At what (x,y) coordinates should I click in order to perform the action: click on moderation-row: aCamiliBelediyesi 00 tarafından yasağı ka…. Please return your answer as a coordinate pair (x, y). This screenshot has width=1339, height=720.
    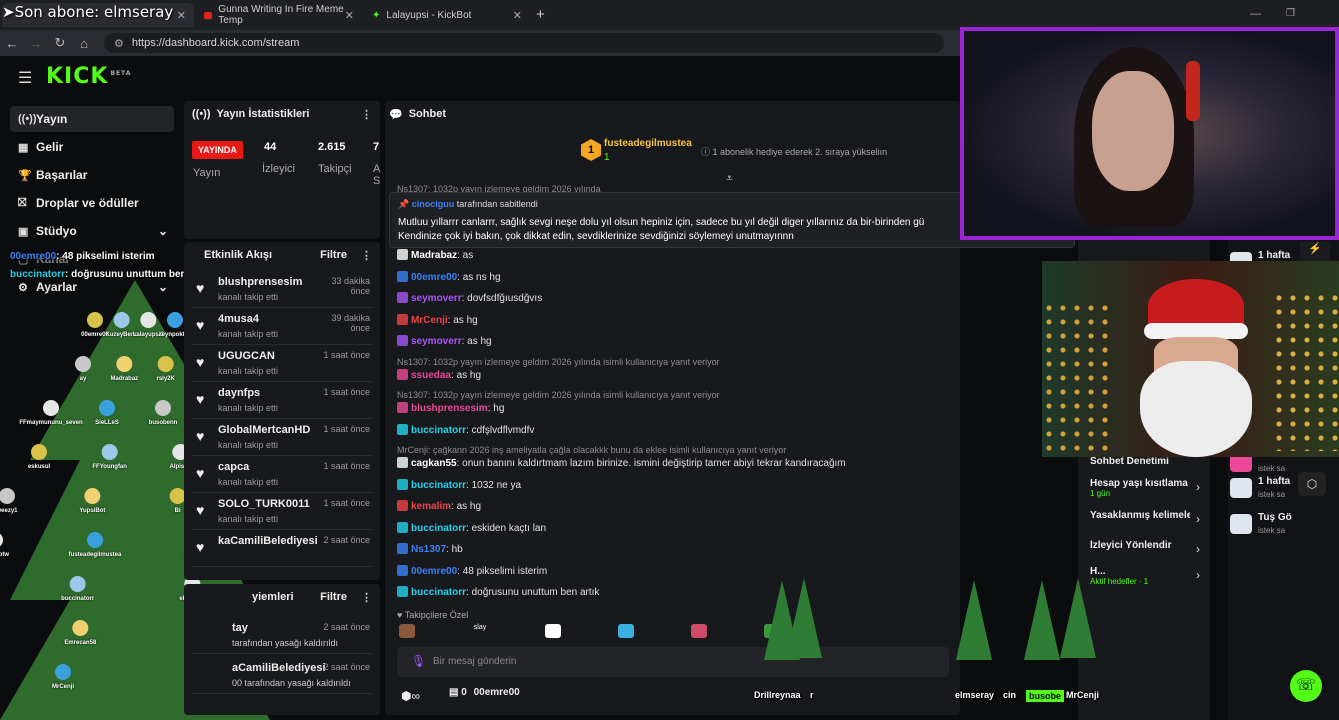
    Looking at the image, I should click on (282, 676).